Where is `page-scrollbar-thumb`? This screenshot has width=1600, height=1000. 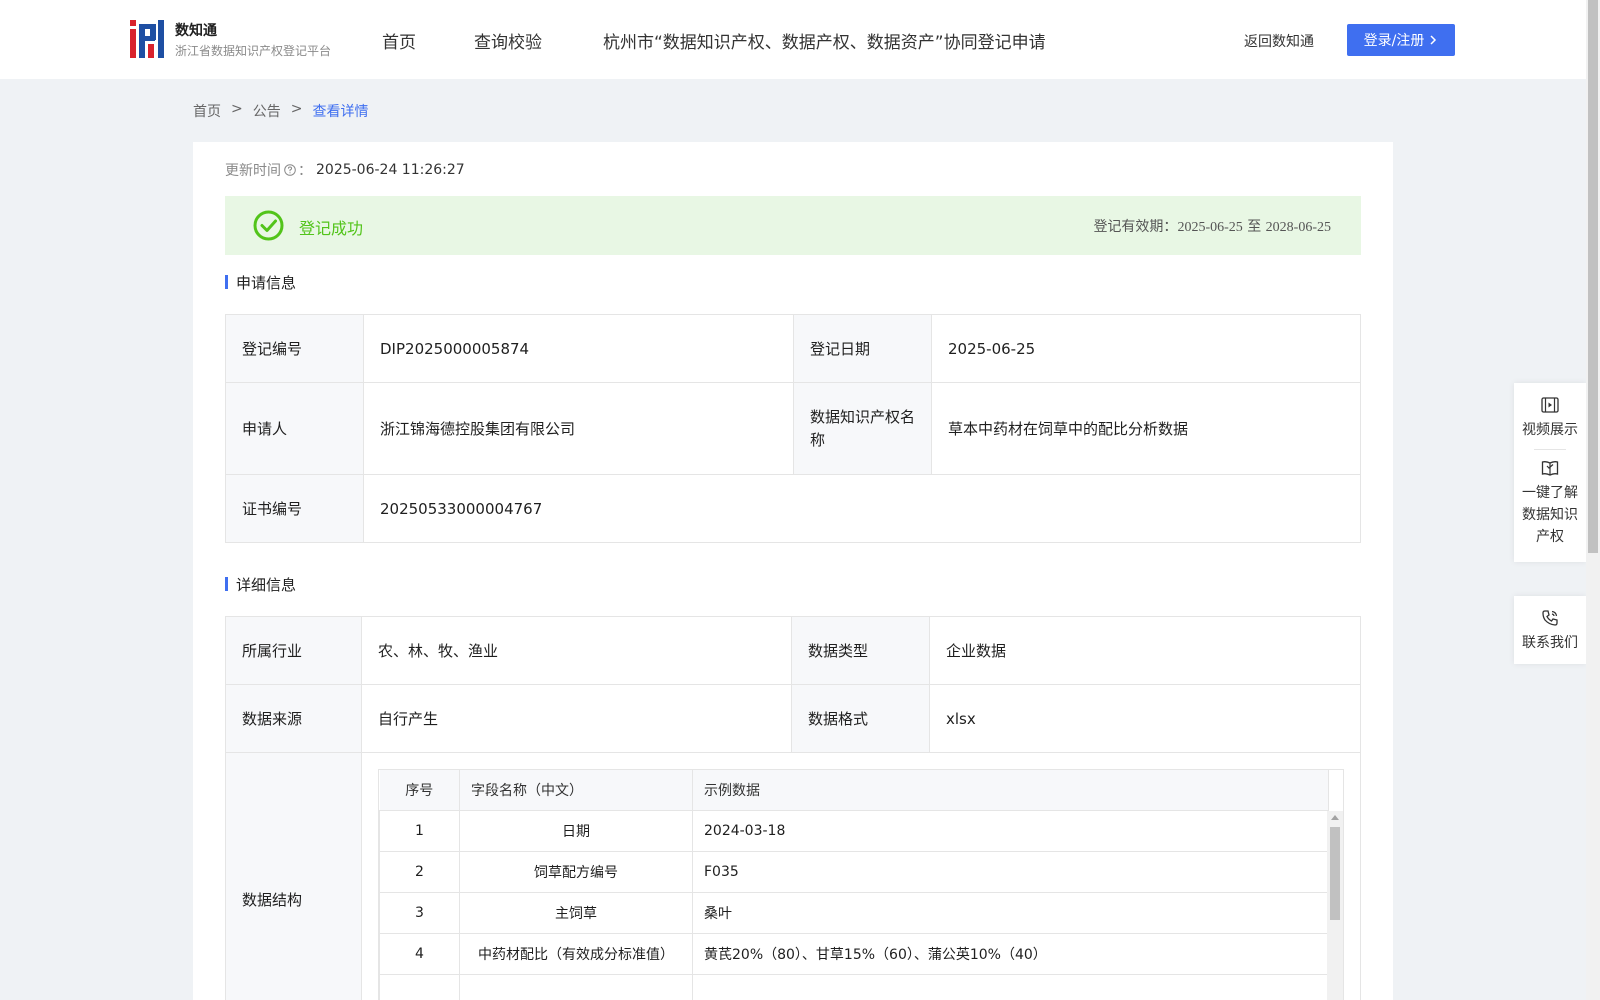 page-scrollbar-thumb is located at coordinates (1593, 276).